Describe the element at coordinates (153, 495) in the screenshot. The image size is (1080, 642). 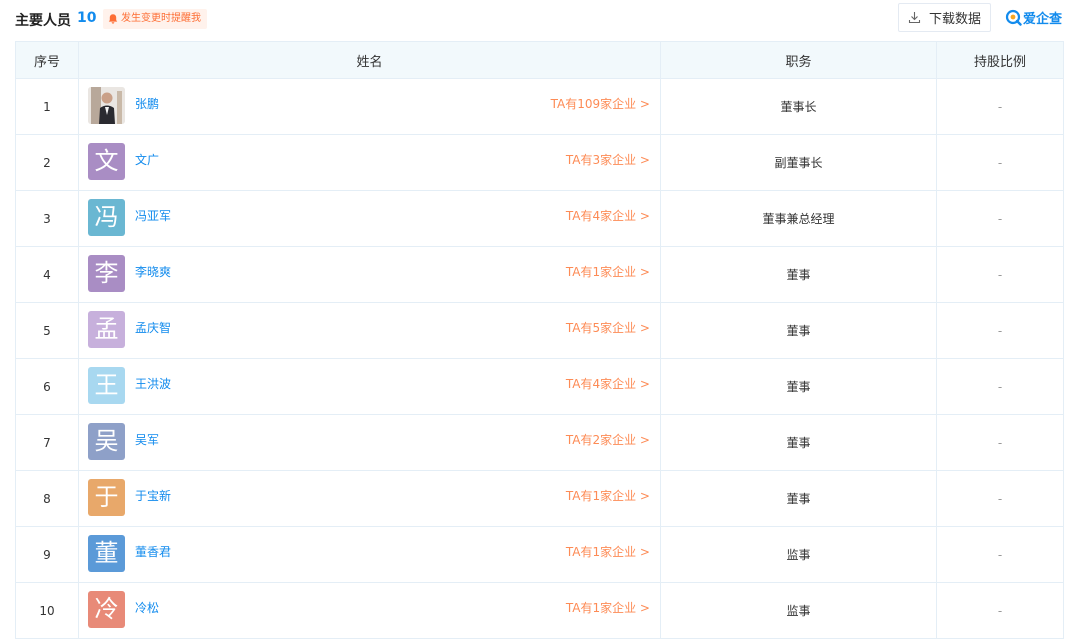
I see `person-name-link: 于宝新` at that location.